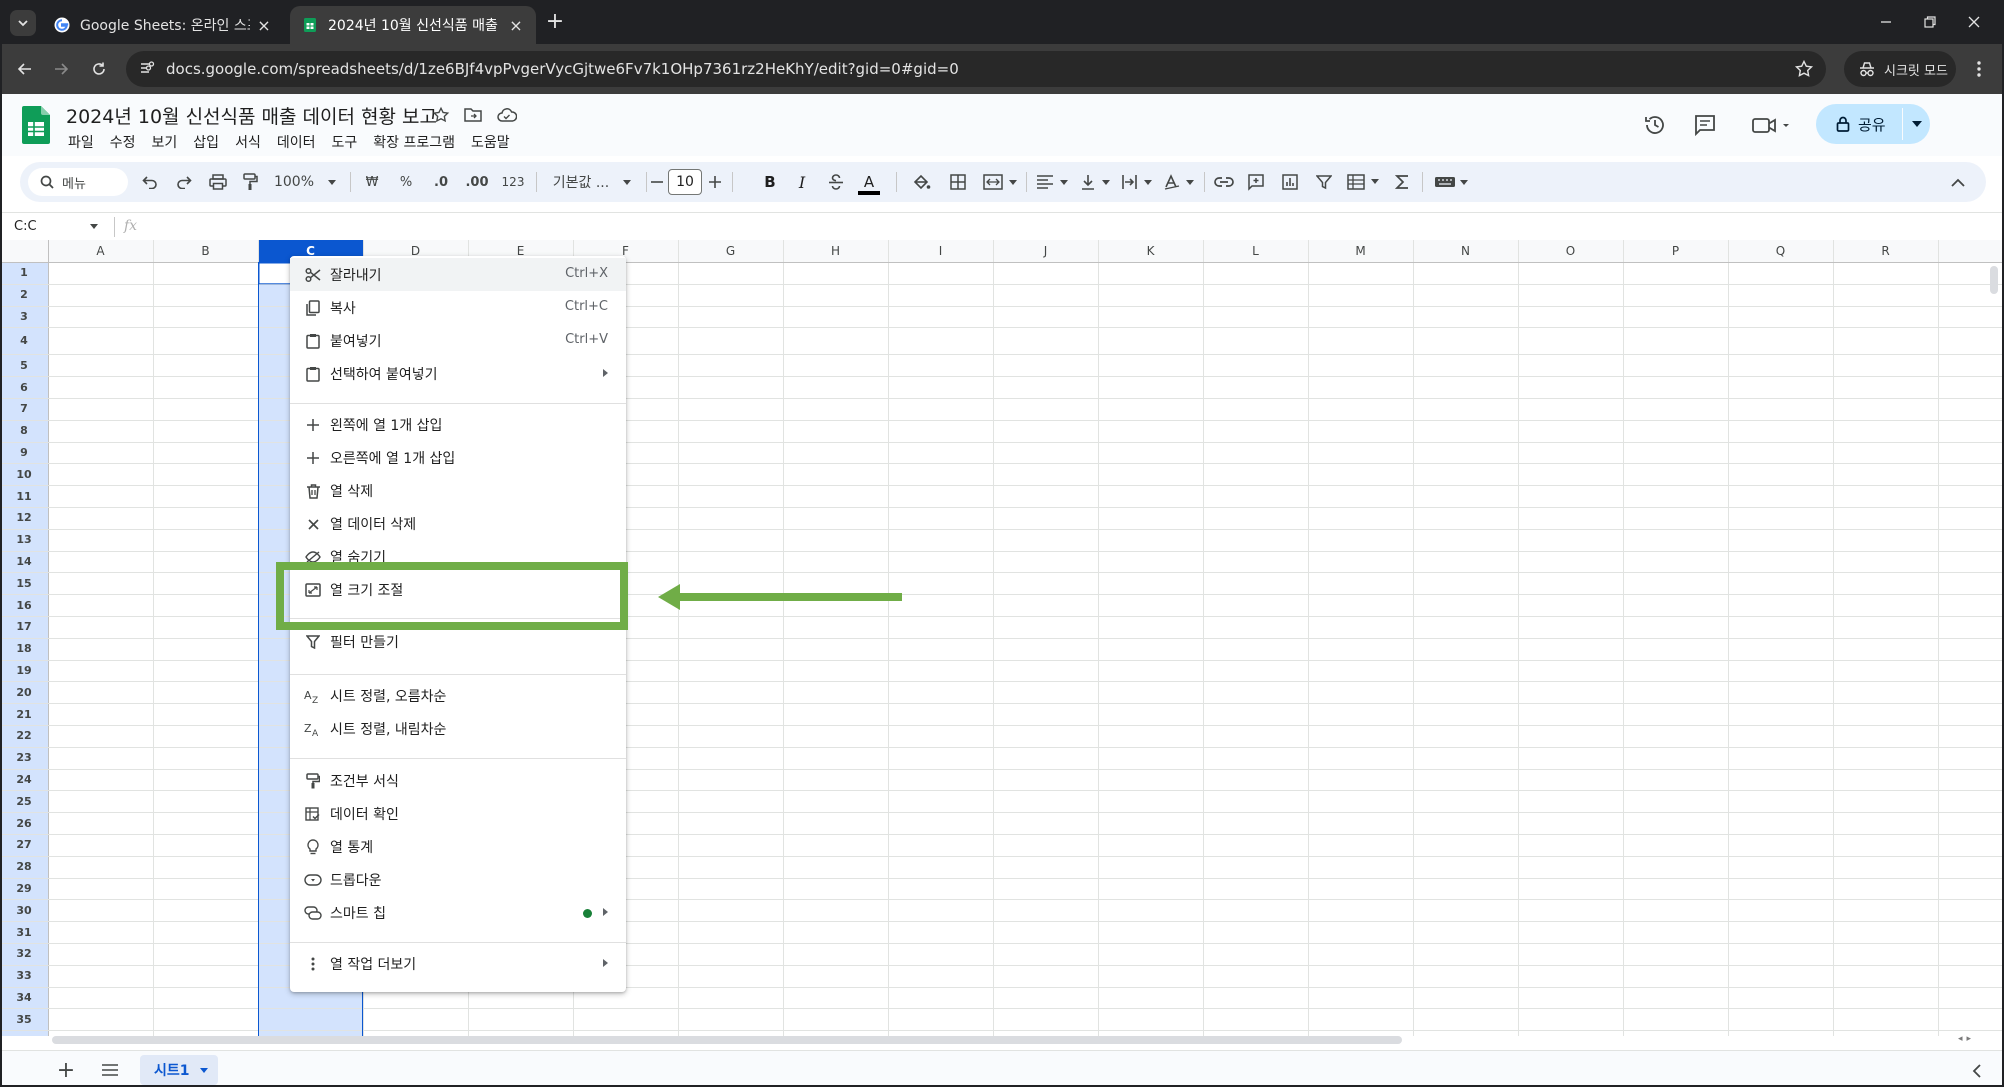 The height and width of the screenshot is (1087, 2004). I want to click on percent-format-button: %, so click(406, 182).